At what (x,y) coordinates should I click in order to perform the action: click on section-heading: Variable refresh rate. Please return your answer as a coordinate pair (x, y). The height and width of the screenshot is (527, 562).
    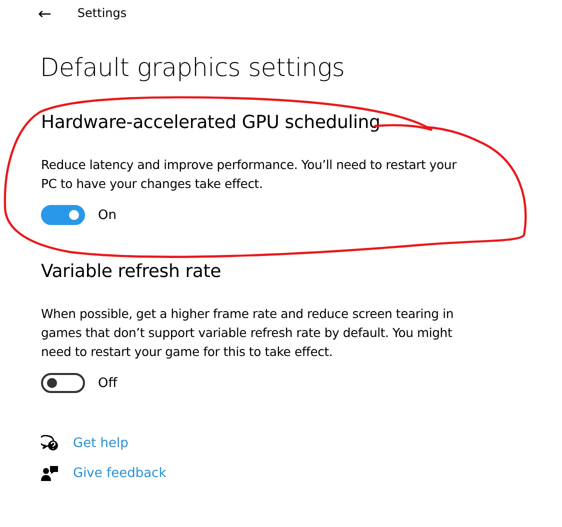
    Looking at the image, I should click on (131, 271).